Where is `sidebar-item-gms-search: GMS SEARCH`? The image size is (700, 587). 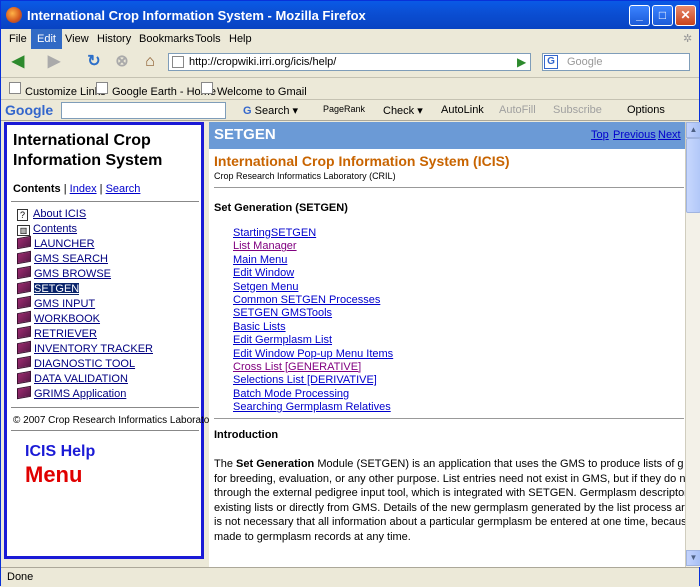
sidebar-item-gms-search: GMS SEARCH is located at coordinates (85, 258).